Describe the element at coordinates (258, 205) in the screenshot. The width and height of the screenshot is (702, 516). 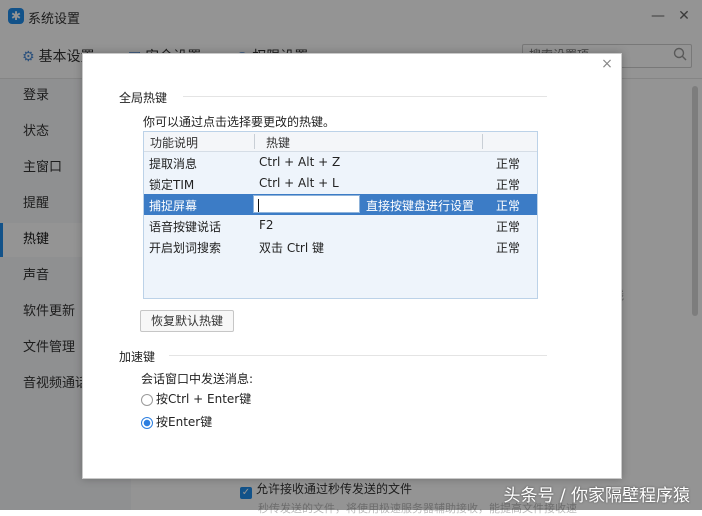
I see `text-caret` at that location.